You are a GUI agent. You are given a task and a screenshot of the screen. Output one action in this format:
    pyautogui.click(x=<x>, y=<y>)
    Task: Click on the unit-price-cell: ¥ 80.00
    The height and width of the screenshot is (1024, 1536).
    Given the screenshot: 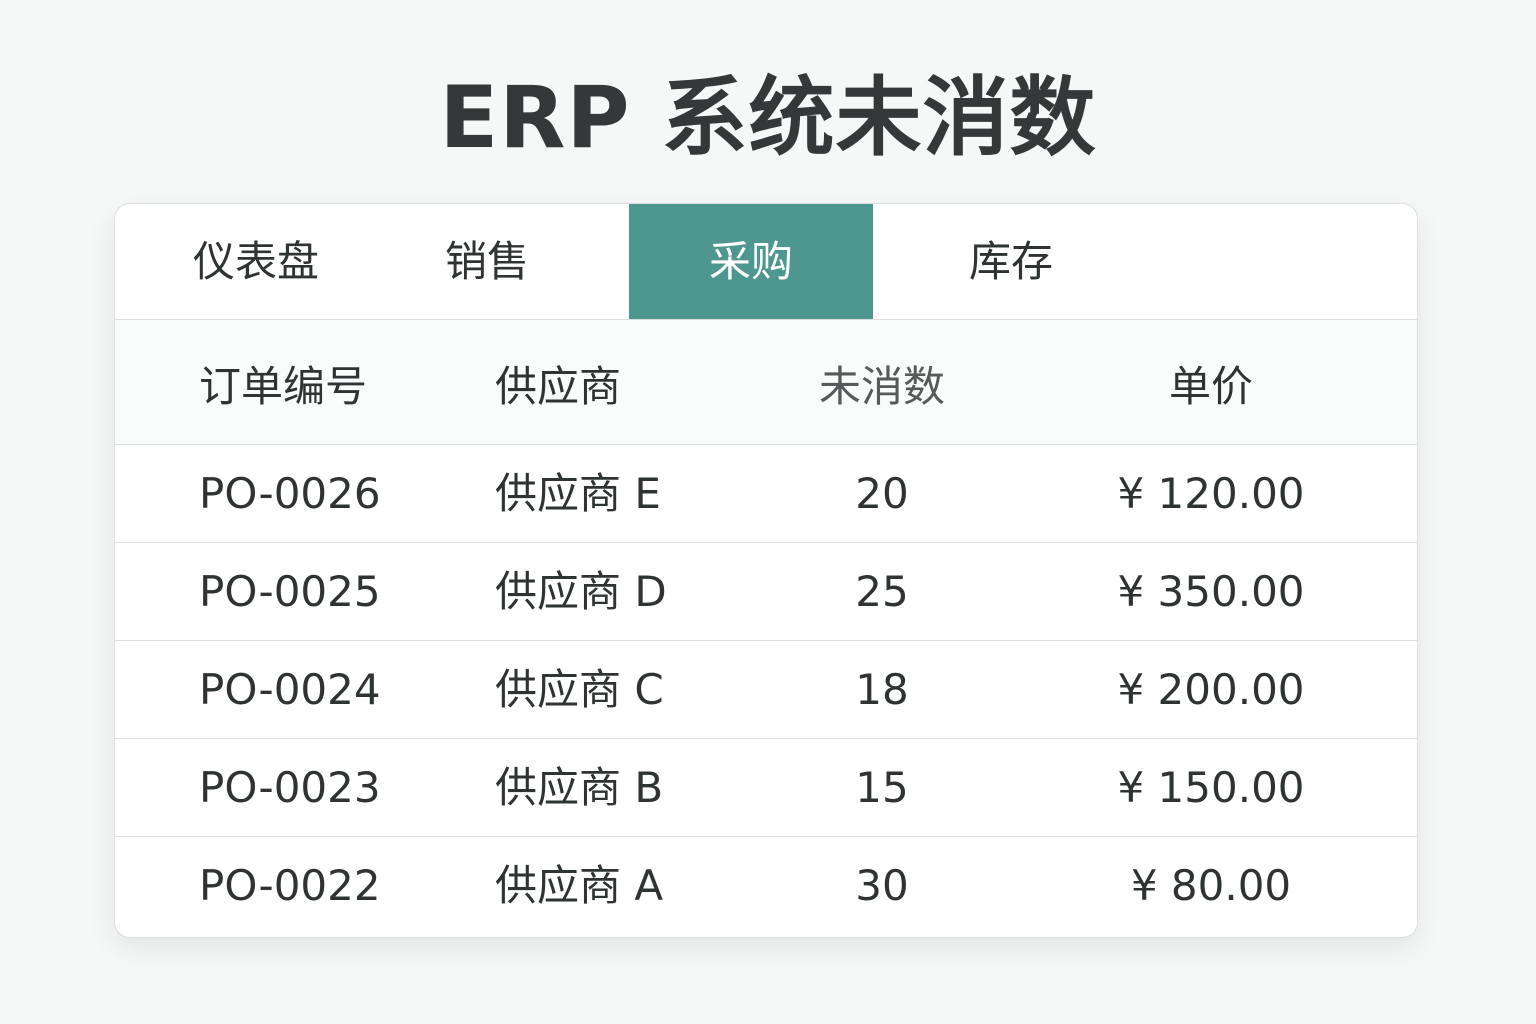 What is the action you would take?
    pyautogui.click(x=1211, y=885)
    